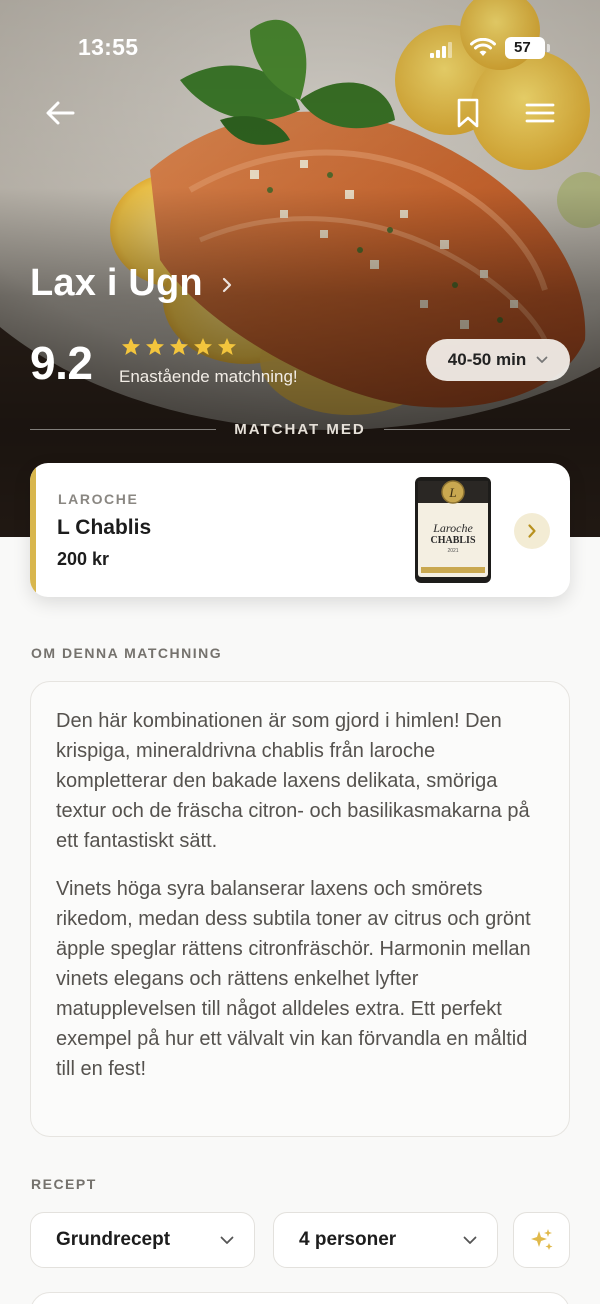  I want to click on bottle-label-title: CHABLIS, so click(452, 540).